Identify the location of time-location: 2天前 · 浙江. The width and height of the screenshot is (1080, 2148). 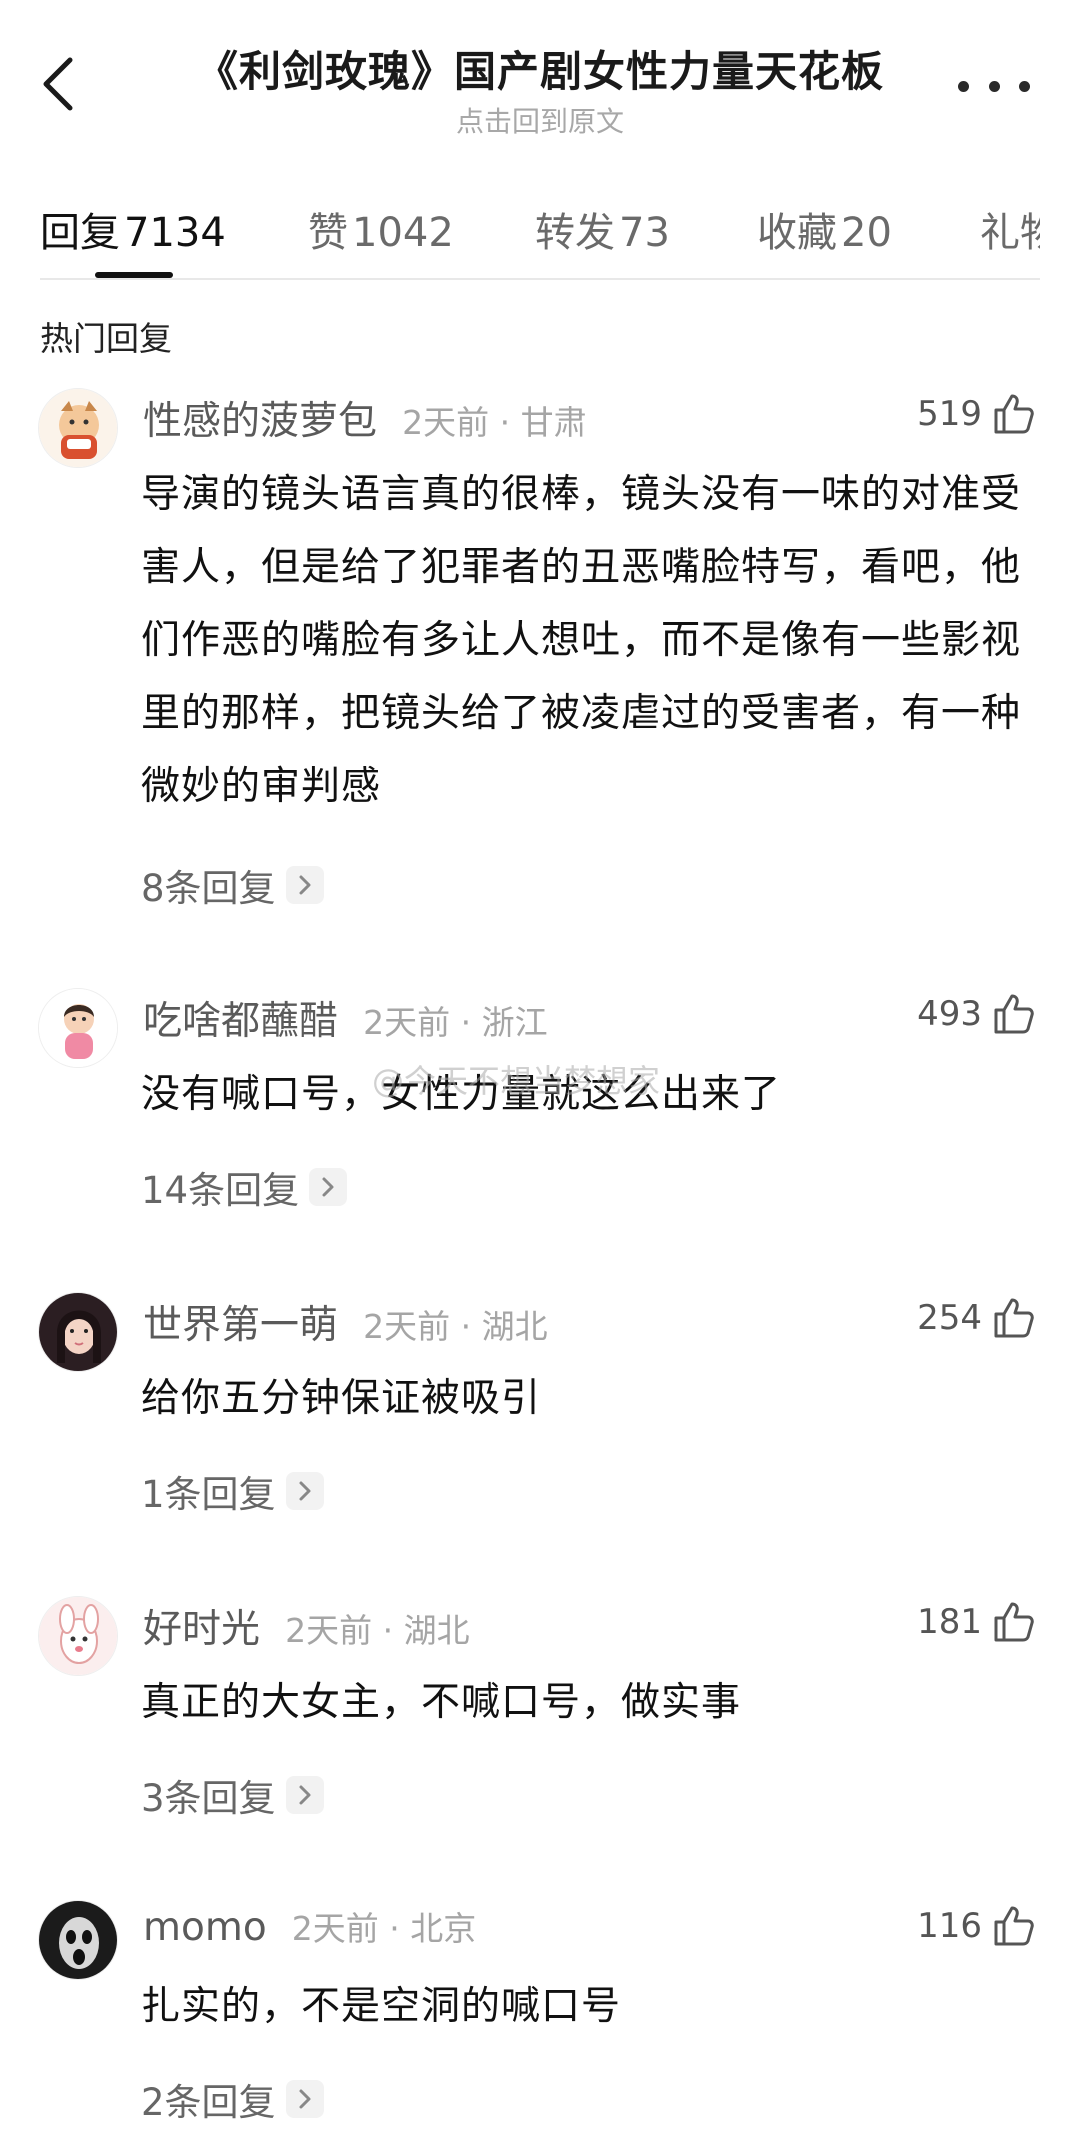
(455, 1022).